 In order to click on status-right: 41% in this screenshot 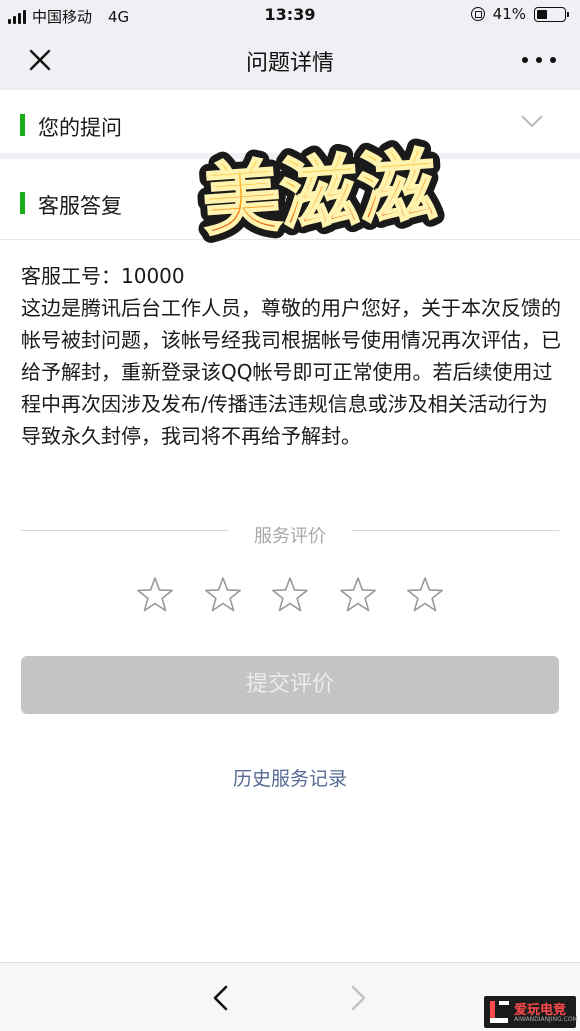, I will do `click(519, 14)`.